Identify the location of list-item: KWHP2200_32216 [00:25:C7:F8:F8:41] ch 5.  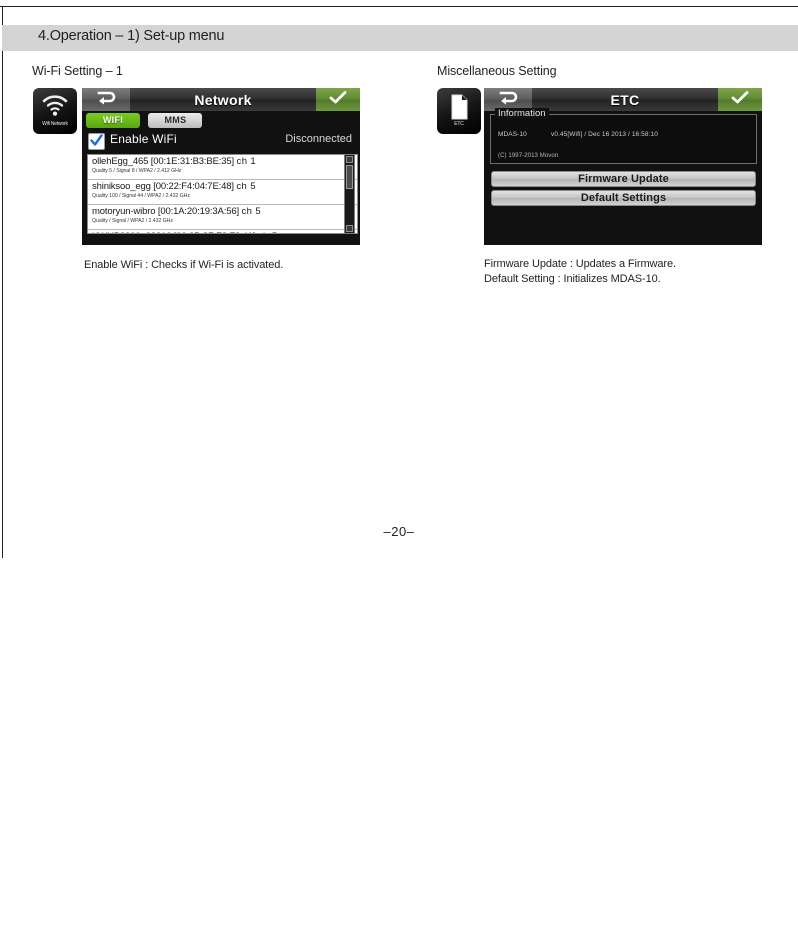
(222, 231).